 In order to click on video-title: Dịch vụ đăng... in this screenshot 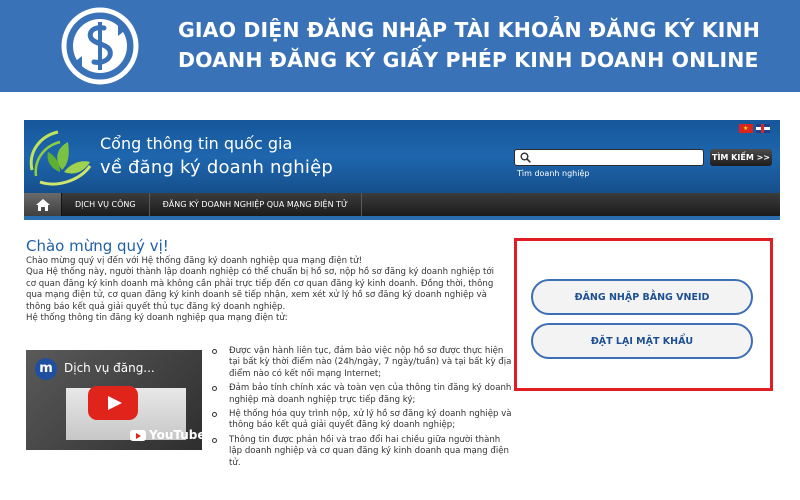, I will do `click(109, 368)`.